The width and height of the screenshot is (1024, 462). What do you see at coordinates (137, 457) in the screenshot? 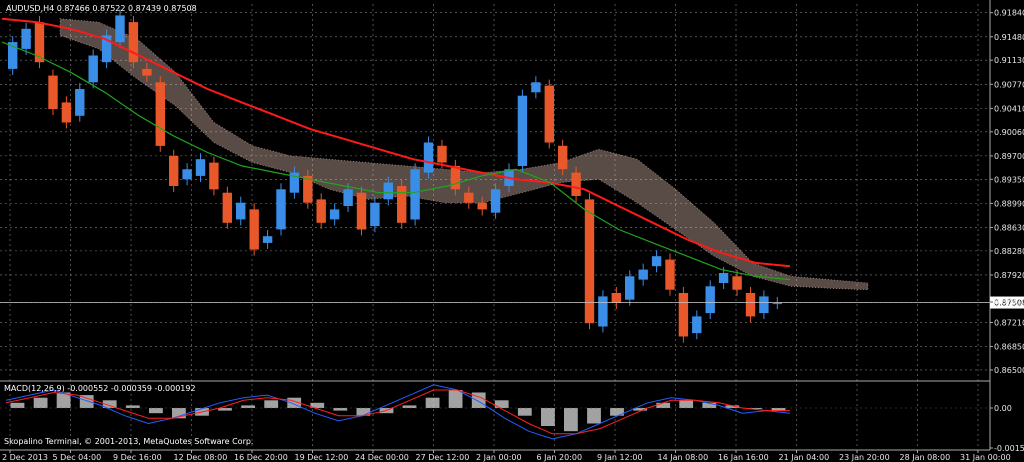
I see `time-tick-label: 9 Dec 16:00` at bounding box center [137, 457].